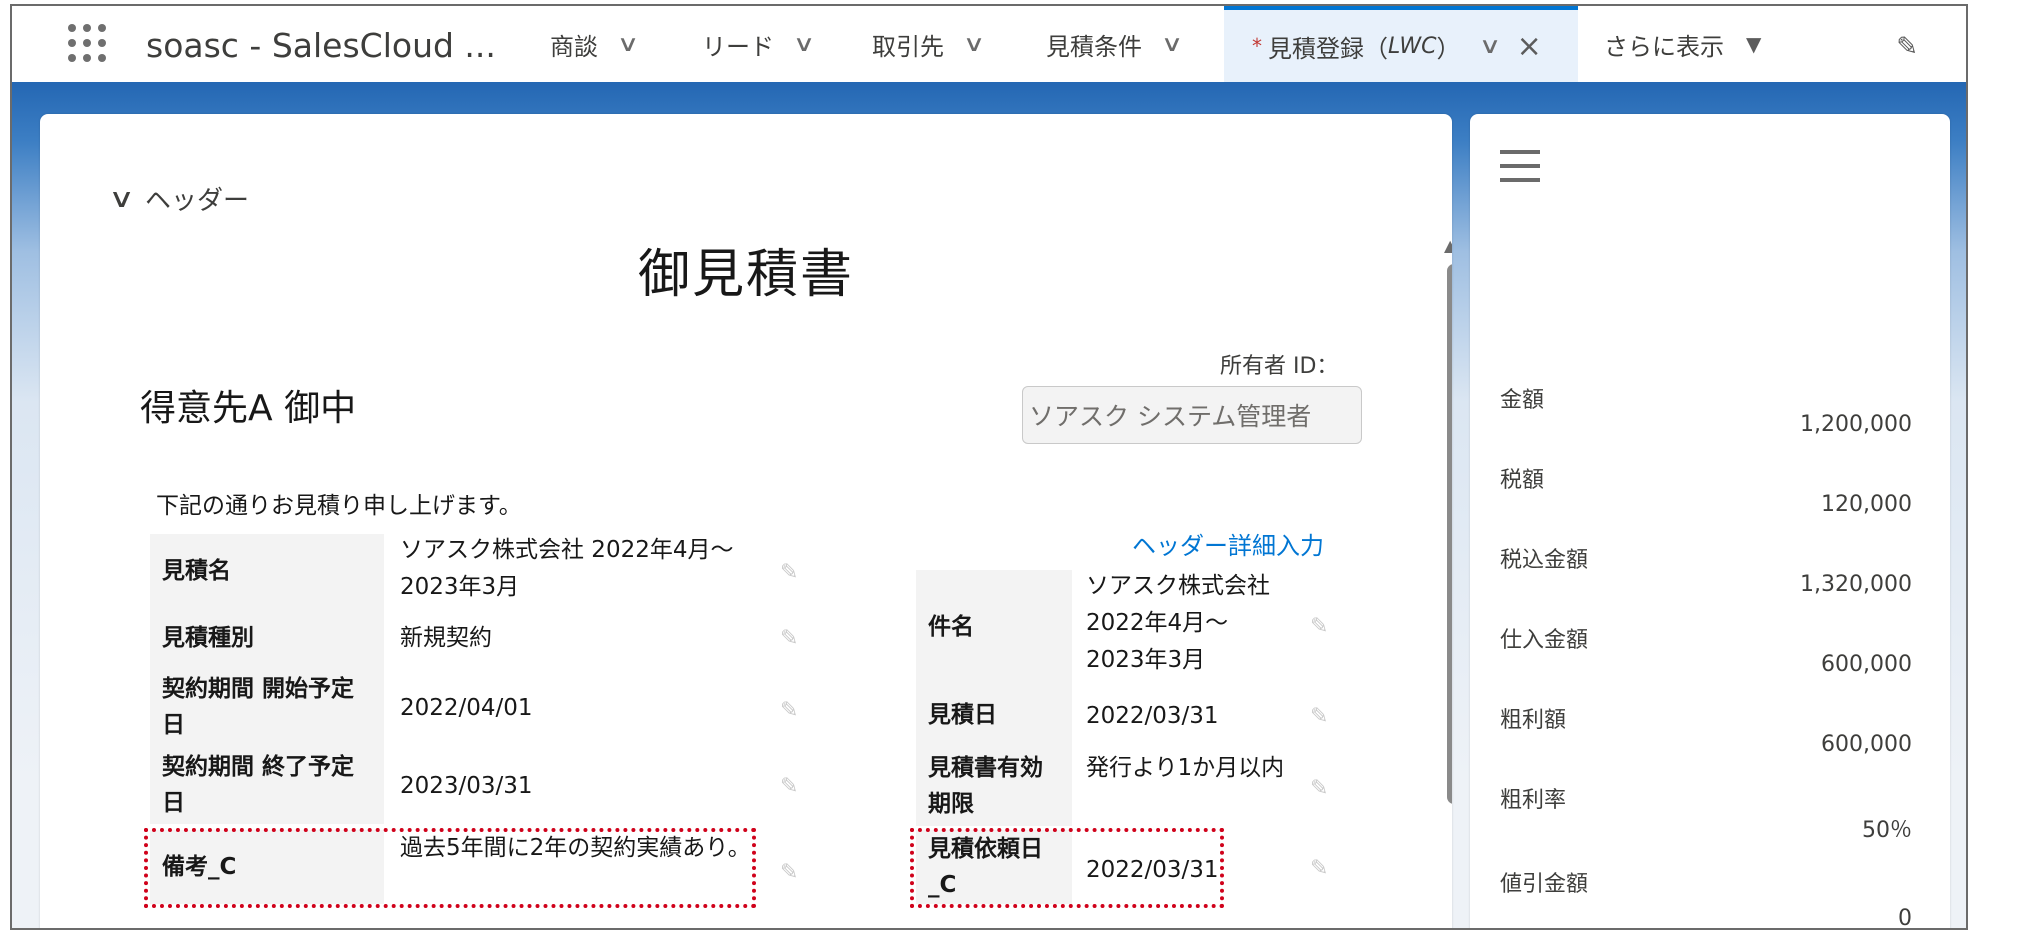 The image size is (2027, 936). What do you see at coordinates (1185, 768) in the screenshot?
I see `field-value-quote-validity: 発行より1か月以内` at bounding box center [1185, 768].